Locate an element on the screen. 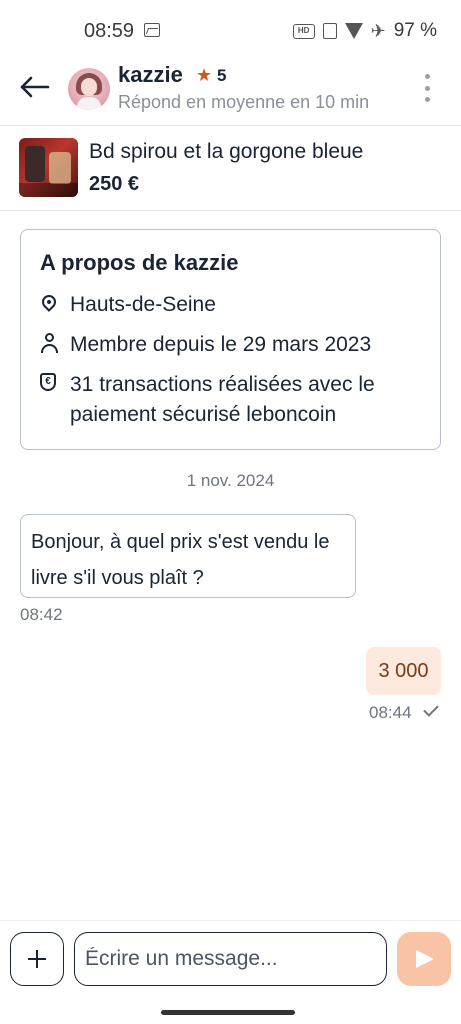  location-text: Hauts-de-Seine is located at coordinates (143, 304).